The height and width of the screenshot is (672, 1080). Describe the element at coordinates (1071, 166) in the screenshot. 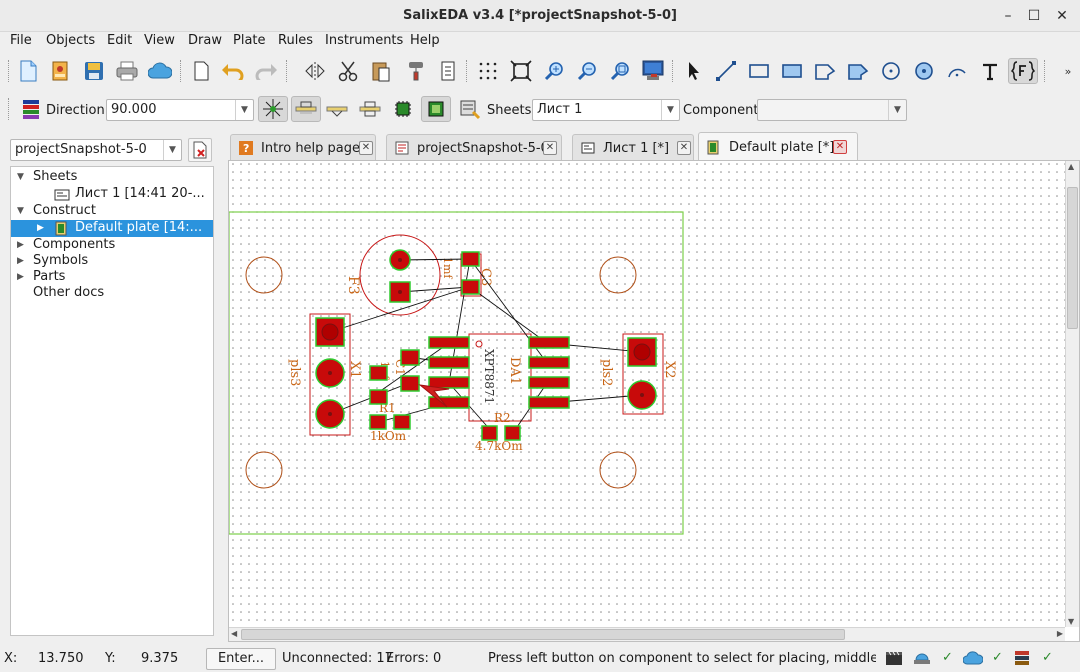

I see `scroll-up-icon: ▲` at that location.